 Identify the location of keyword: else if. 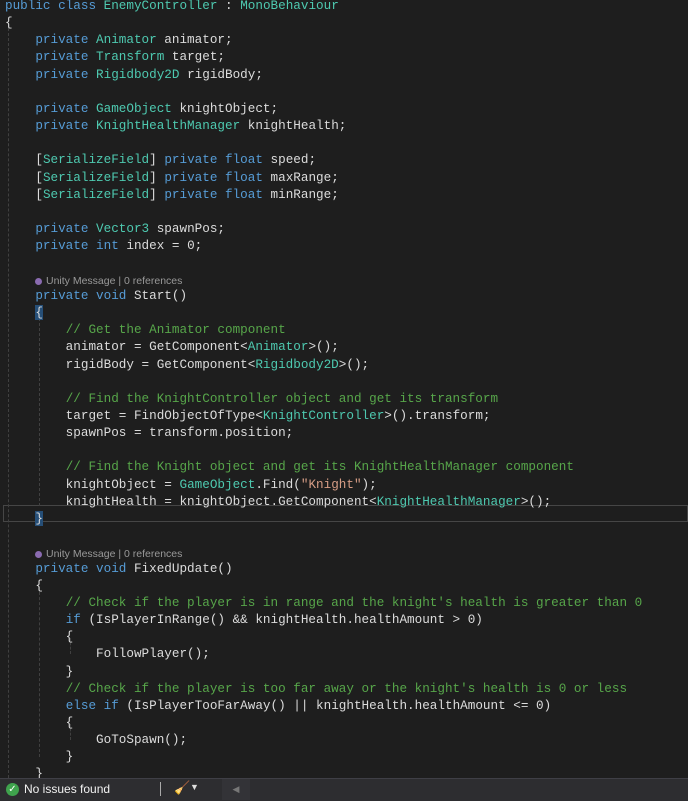
(92, 705).